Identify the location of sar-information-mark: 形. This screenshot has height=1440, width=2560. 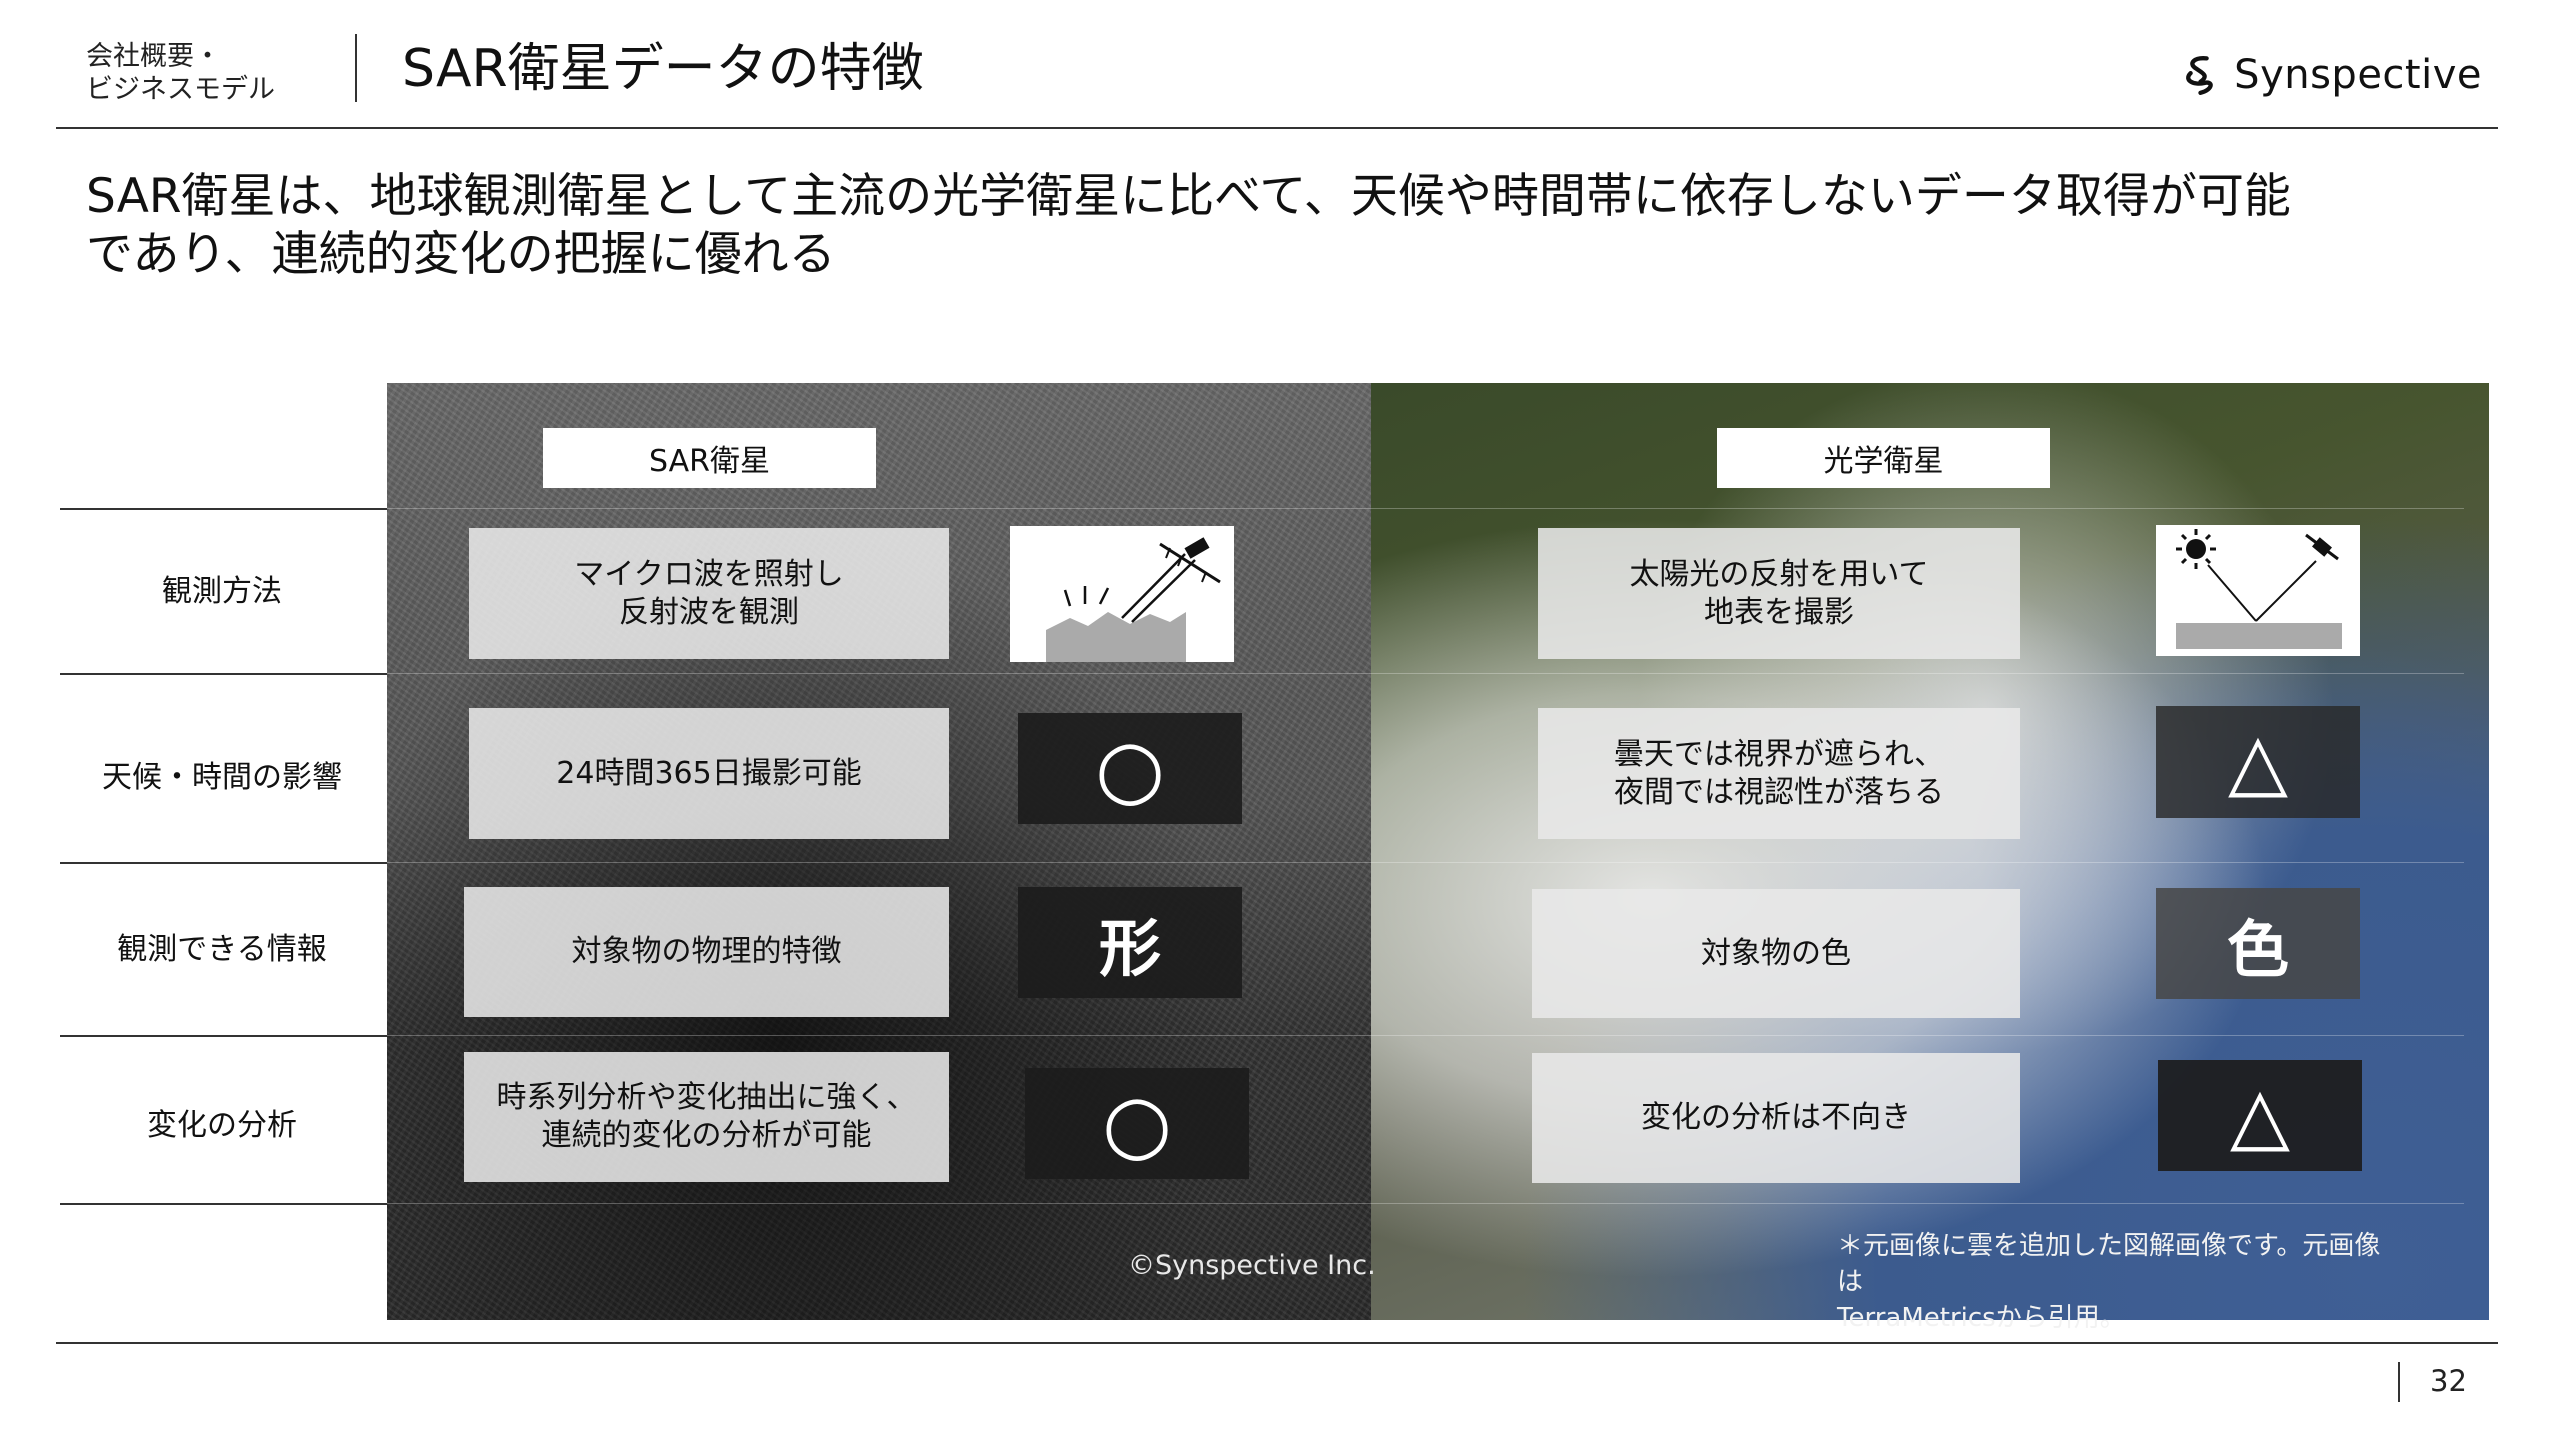
(1130, 942).